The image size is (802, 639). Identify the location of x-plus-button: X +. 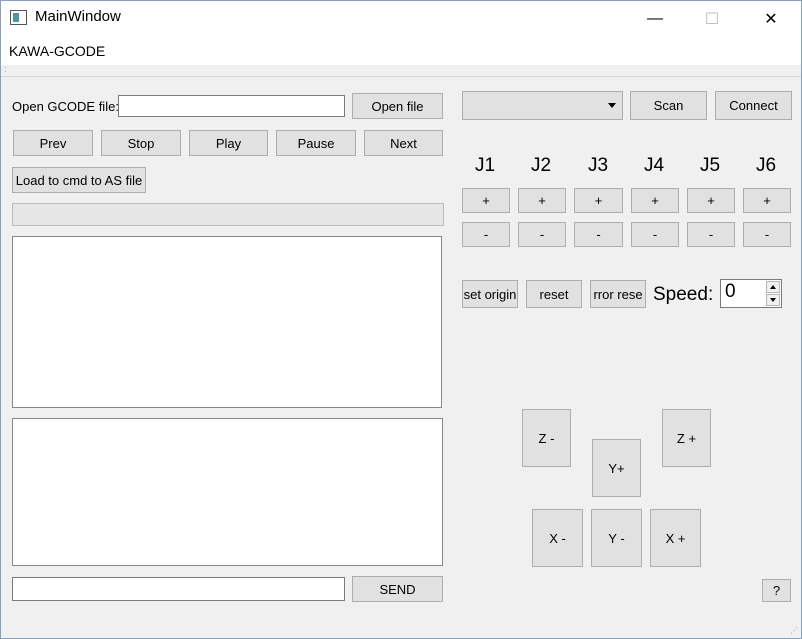
(675, 538).